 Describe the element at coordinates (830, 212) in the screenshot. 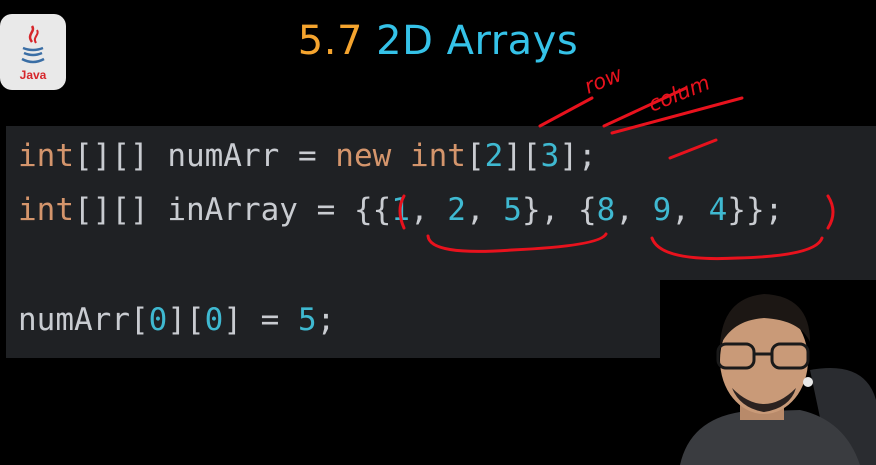

I see `outer-brace-close-mark` at that location.